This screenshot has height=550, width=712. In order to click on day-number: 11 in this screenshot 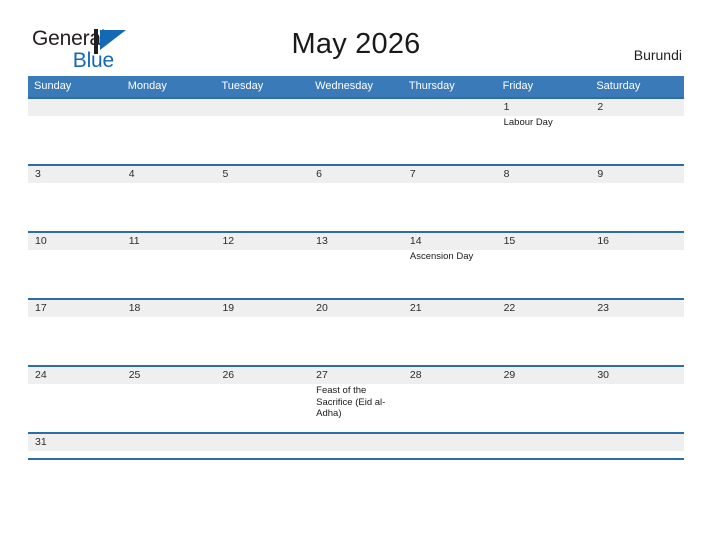, I will do `click(169, 241)`.